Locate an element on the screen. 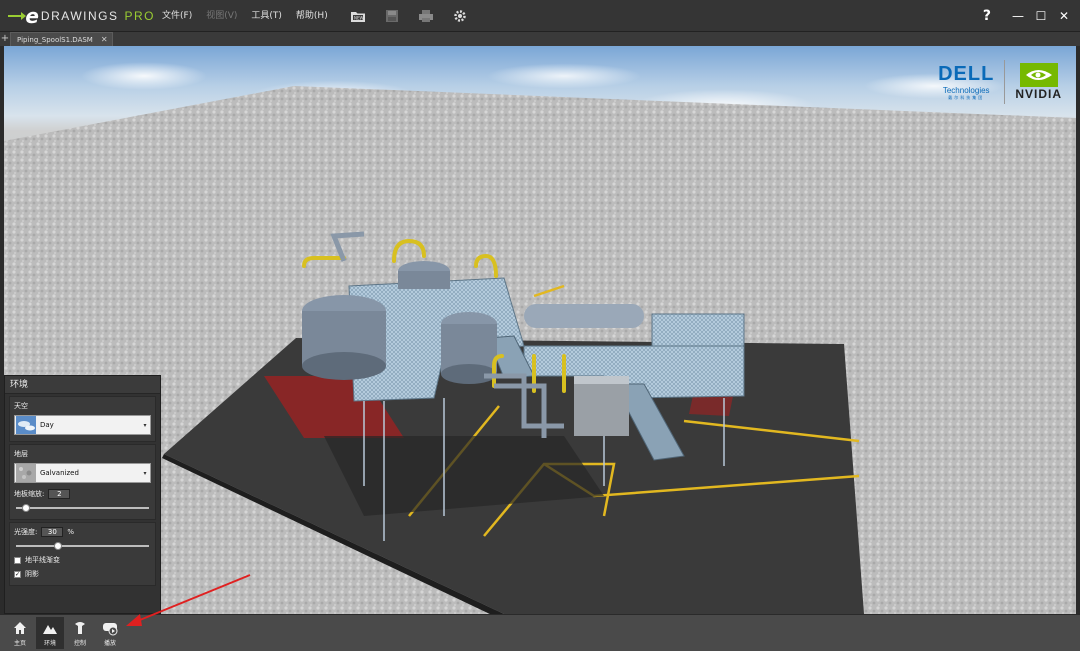 Image resolution: width=1080 pixels, height=651 pixels. light-intensity-label: 光强度: is located at coordinates (26, 532).